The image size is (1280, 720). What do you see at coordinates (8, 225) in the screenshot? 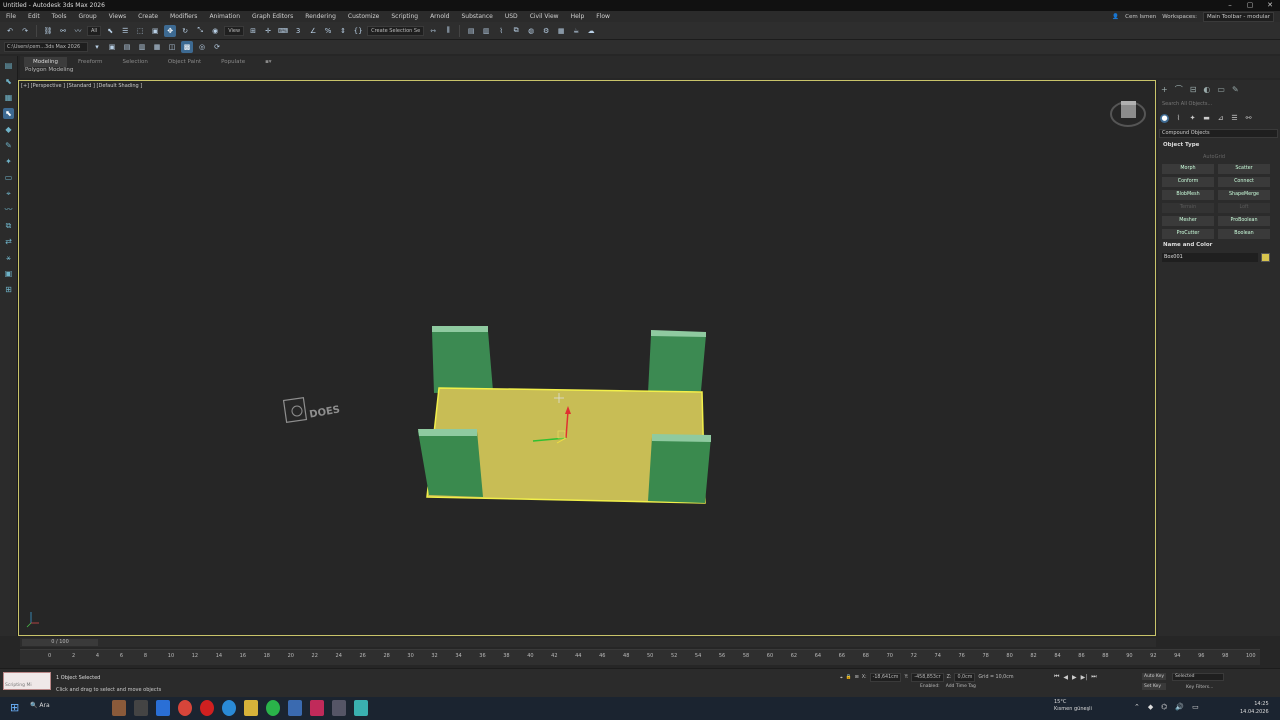
I see `groups-filter-icon: ⧉` at bounding box center [8, 225].